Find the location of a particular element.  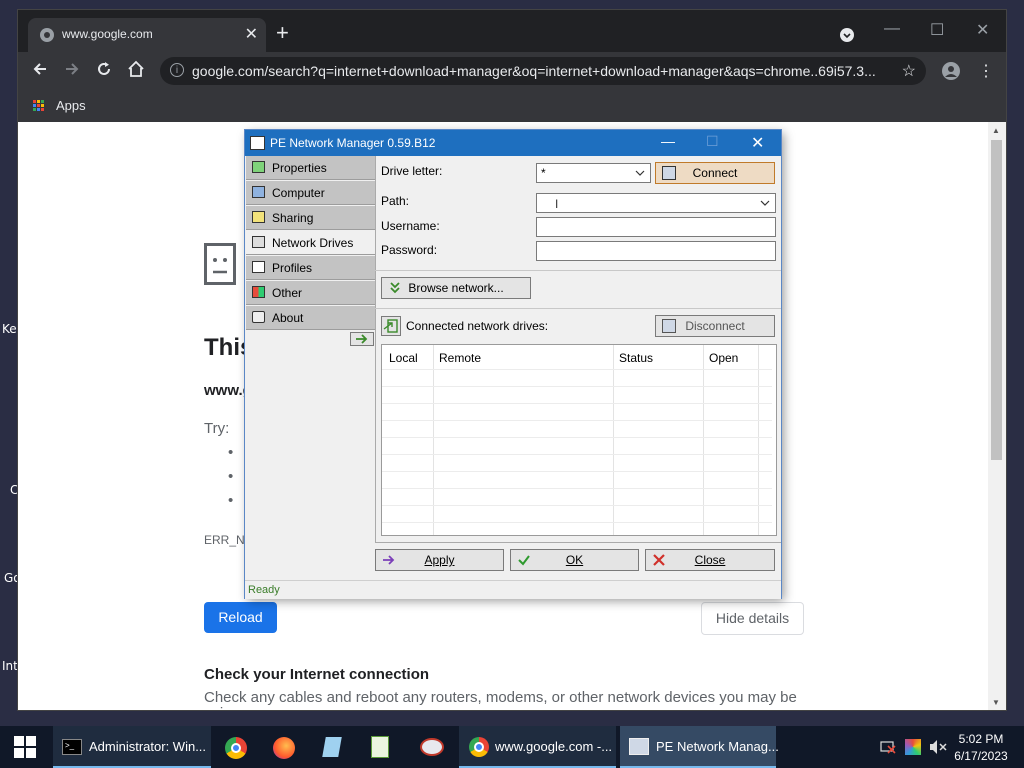

column-header-remote: Remote is located at coordinates (460, 358).